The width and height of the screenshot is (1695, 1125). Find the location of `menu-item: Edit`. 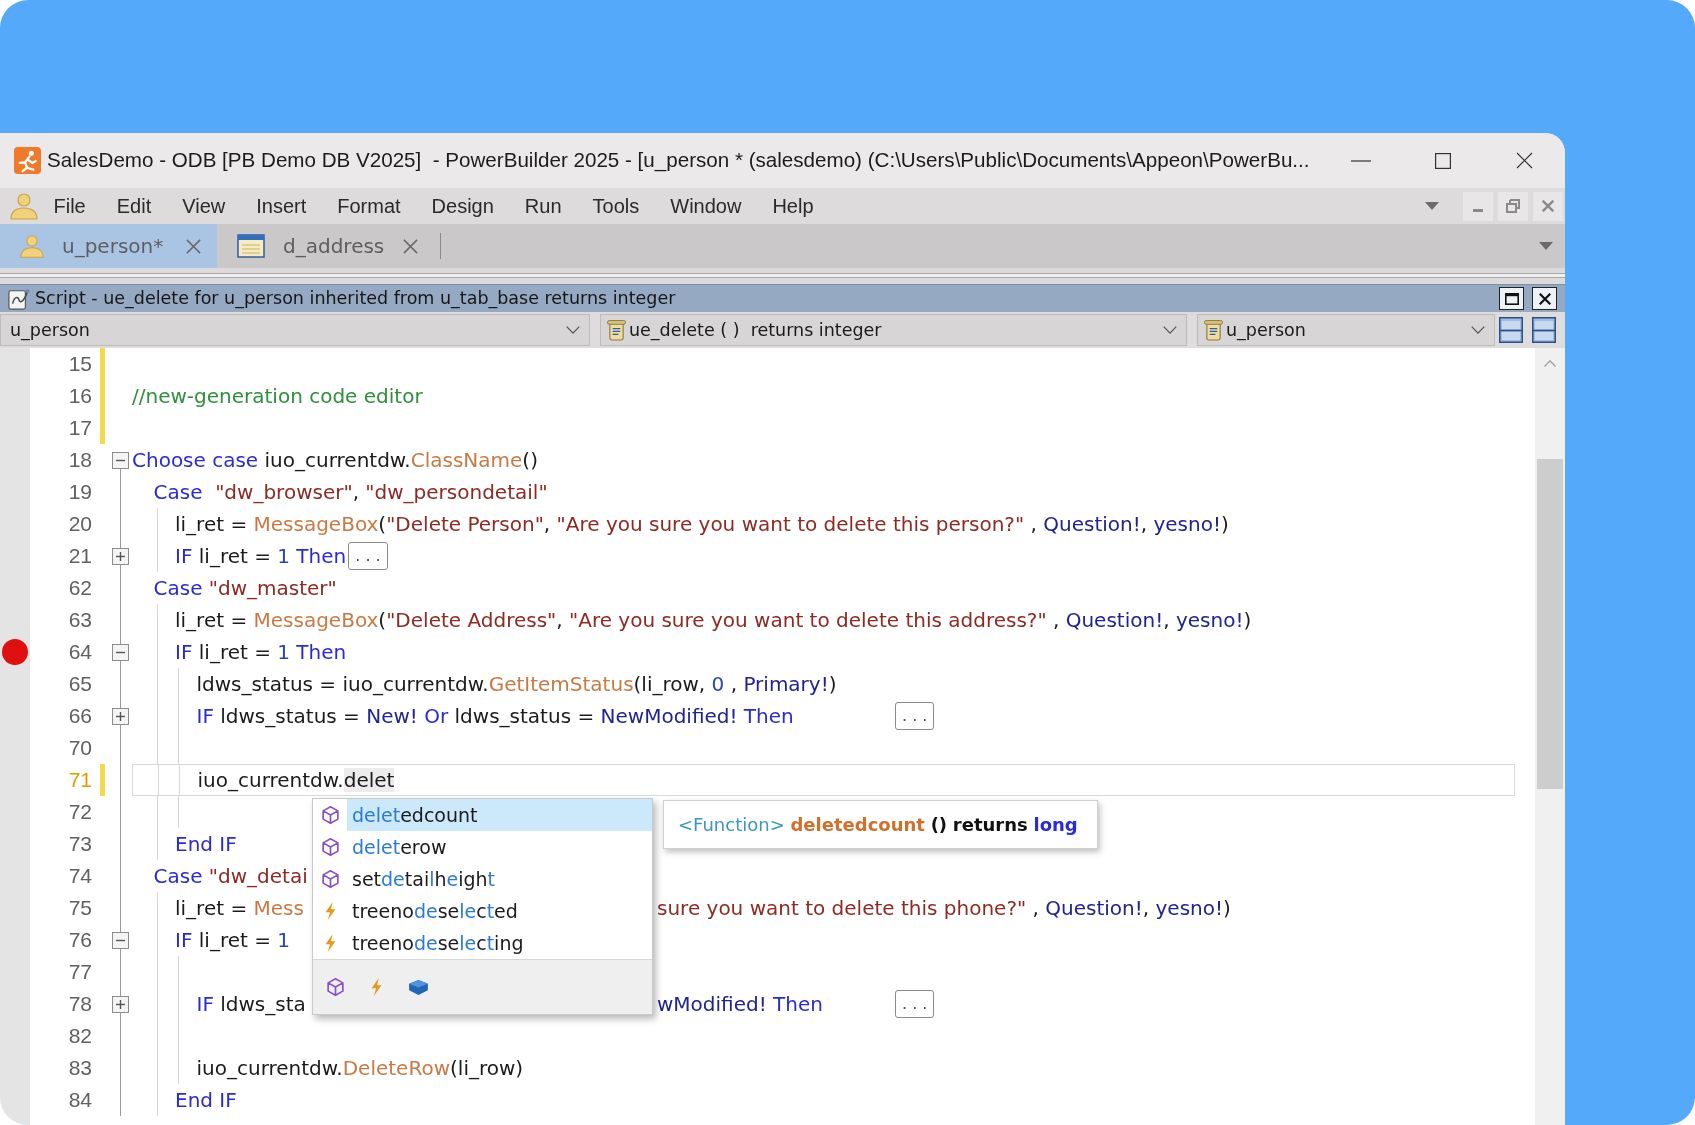

menu-item: Edit is located at coordinates (134, 206).